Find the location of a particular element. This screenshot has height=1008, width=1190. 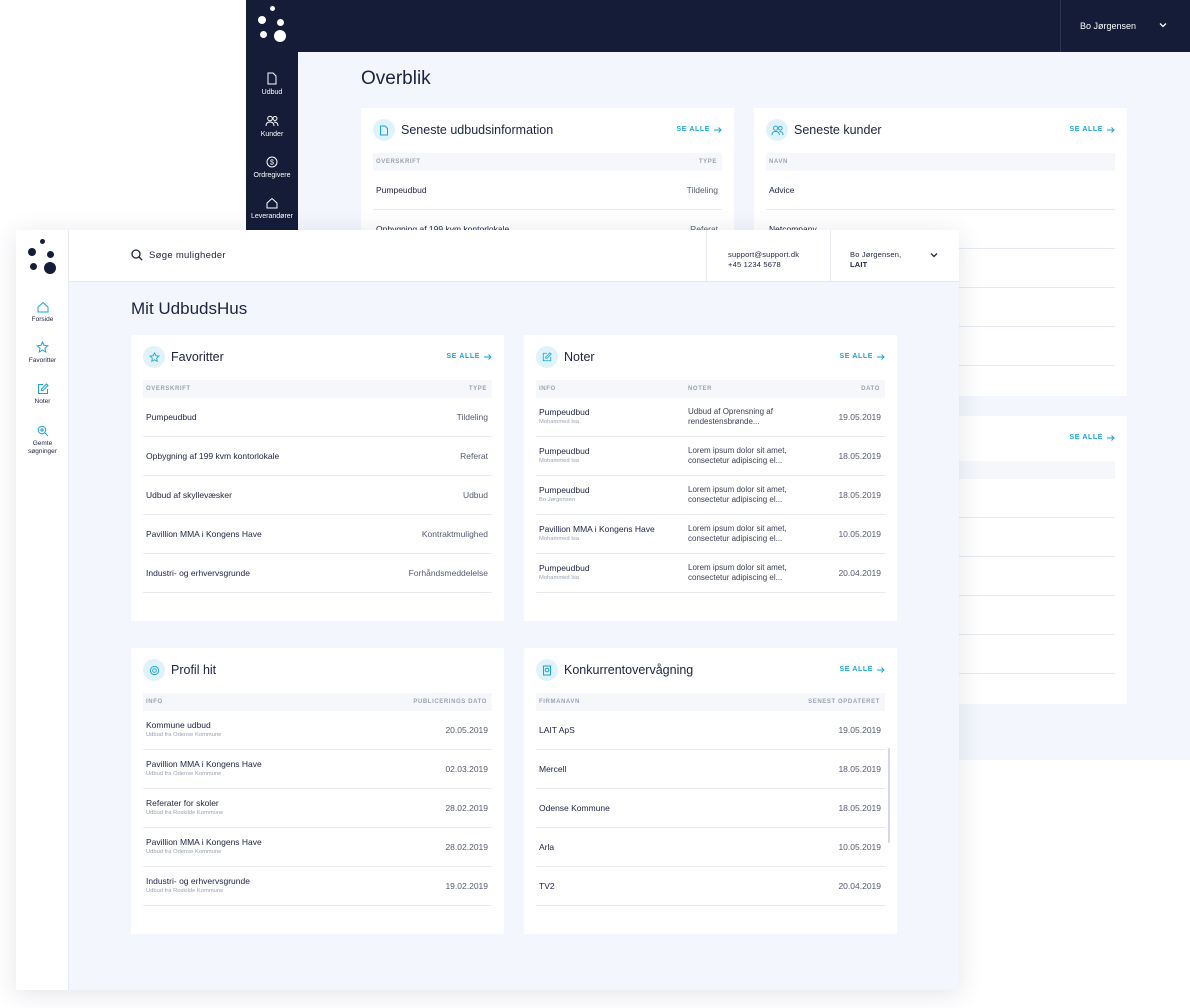

nav-label: Noter is located at coordinates (42, 401).